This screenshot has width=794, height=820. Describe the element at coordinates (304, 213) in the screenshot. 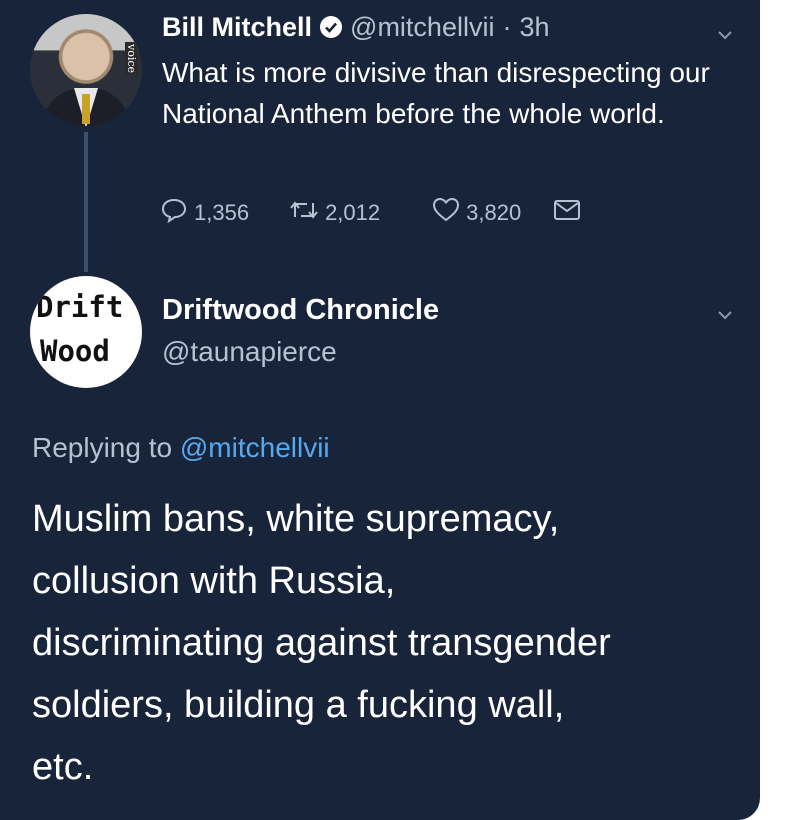

I see `retweet-icon` at that location.